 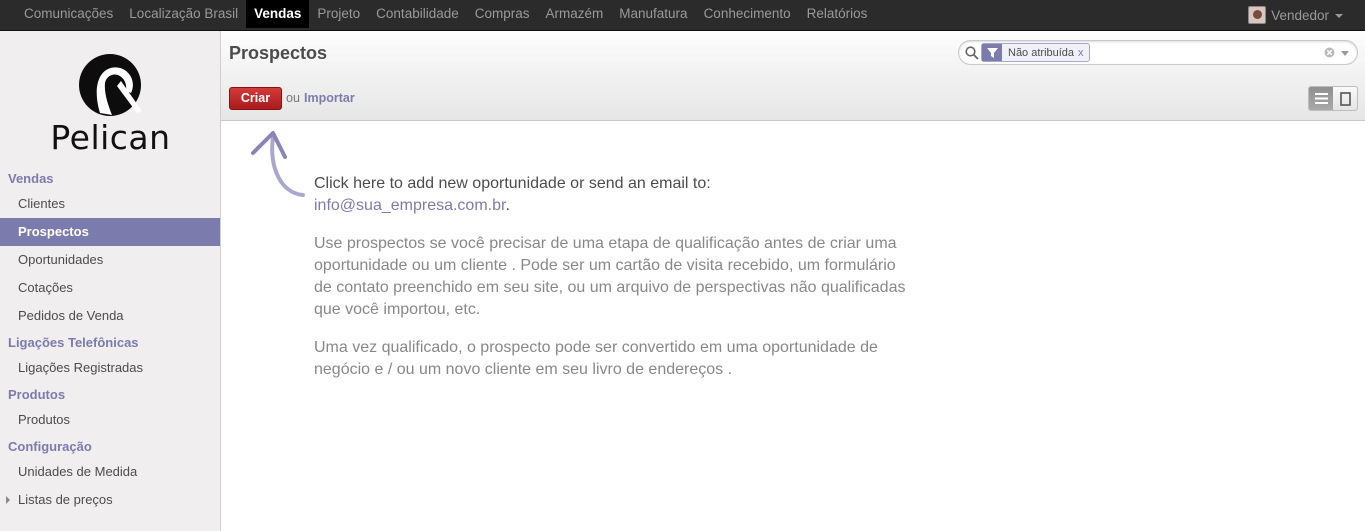 What do you see at coordinates (992, 52) in the screenshot?
I see `filter-icon` at bounding box center [992, 52].